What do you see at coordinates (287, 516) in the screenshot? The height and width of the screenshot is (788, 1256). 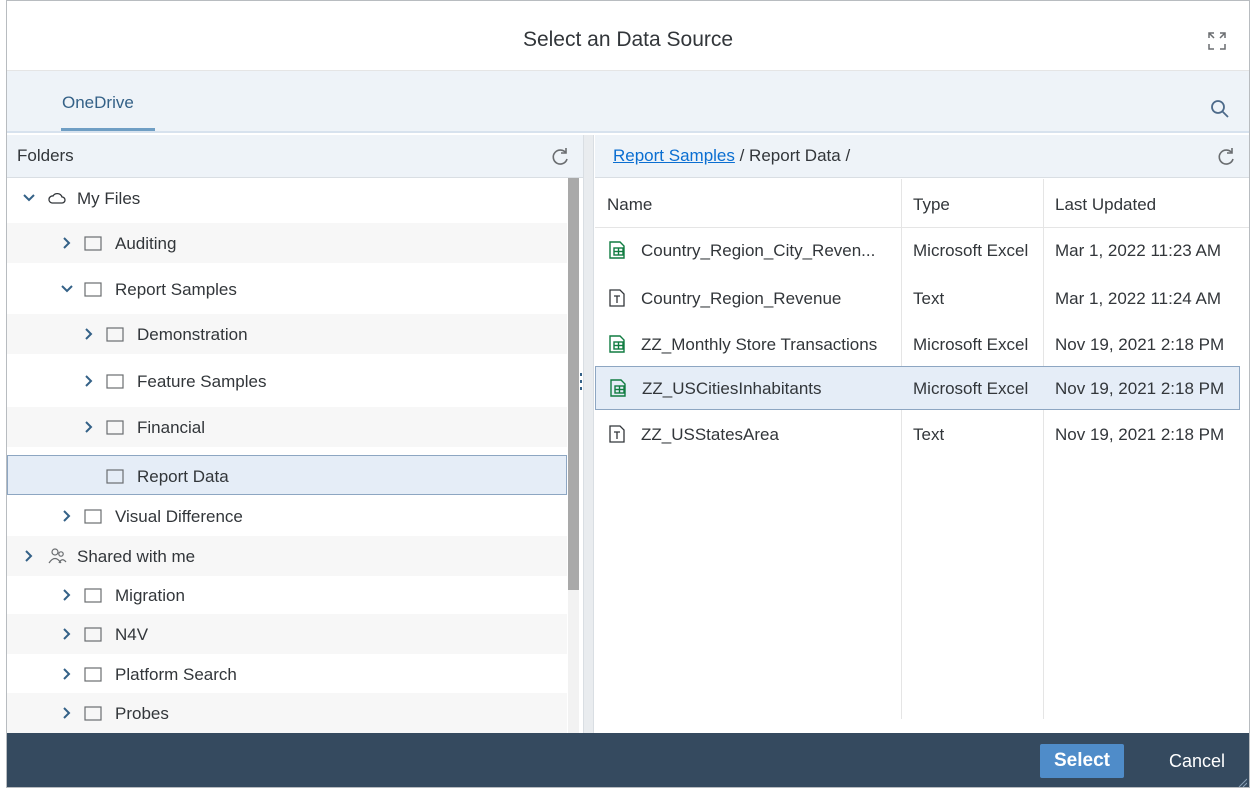 I see `tree-item-visual-difference: Visual Difference` at bounding box center [287, 516].